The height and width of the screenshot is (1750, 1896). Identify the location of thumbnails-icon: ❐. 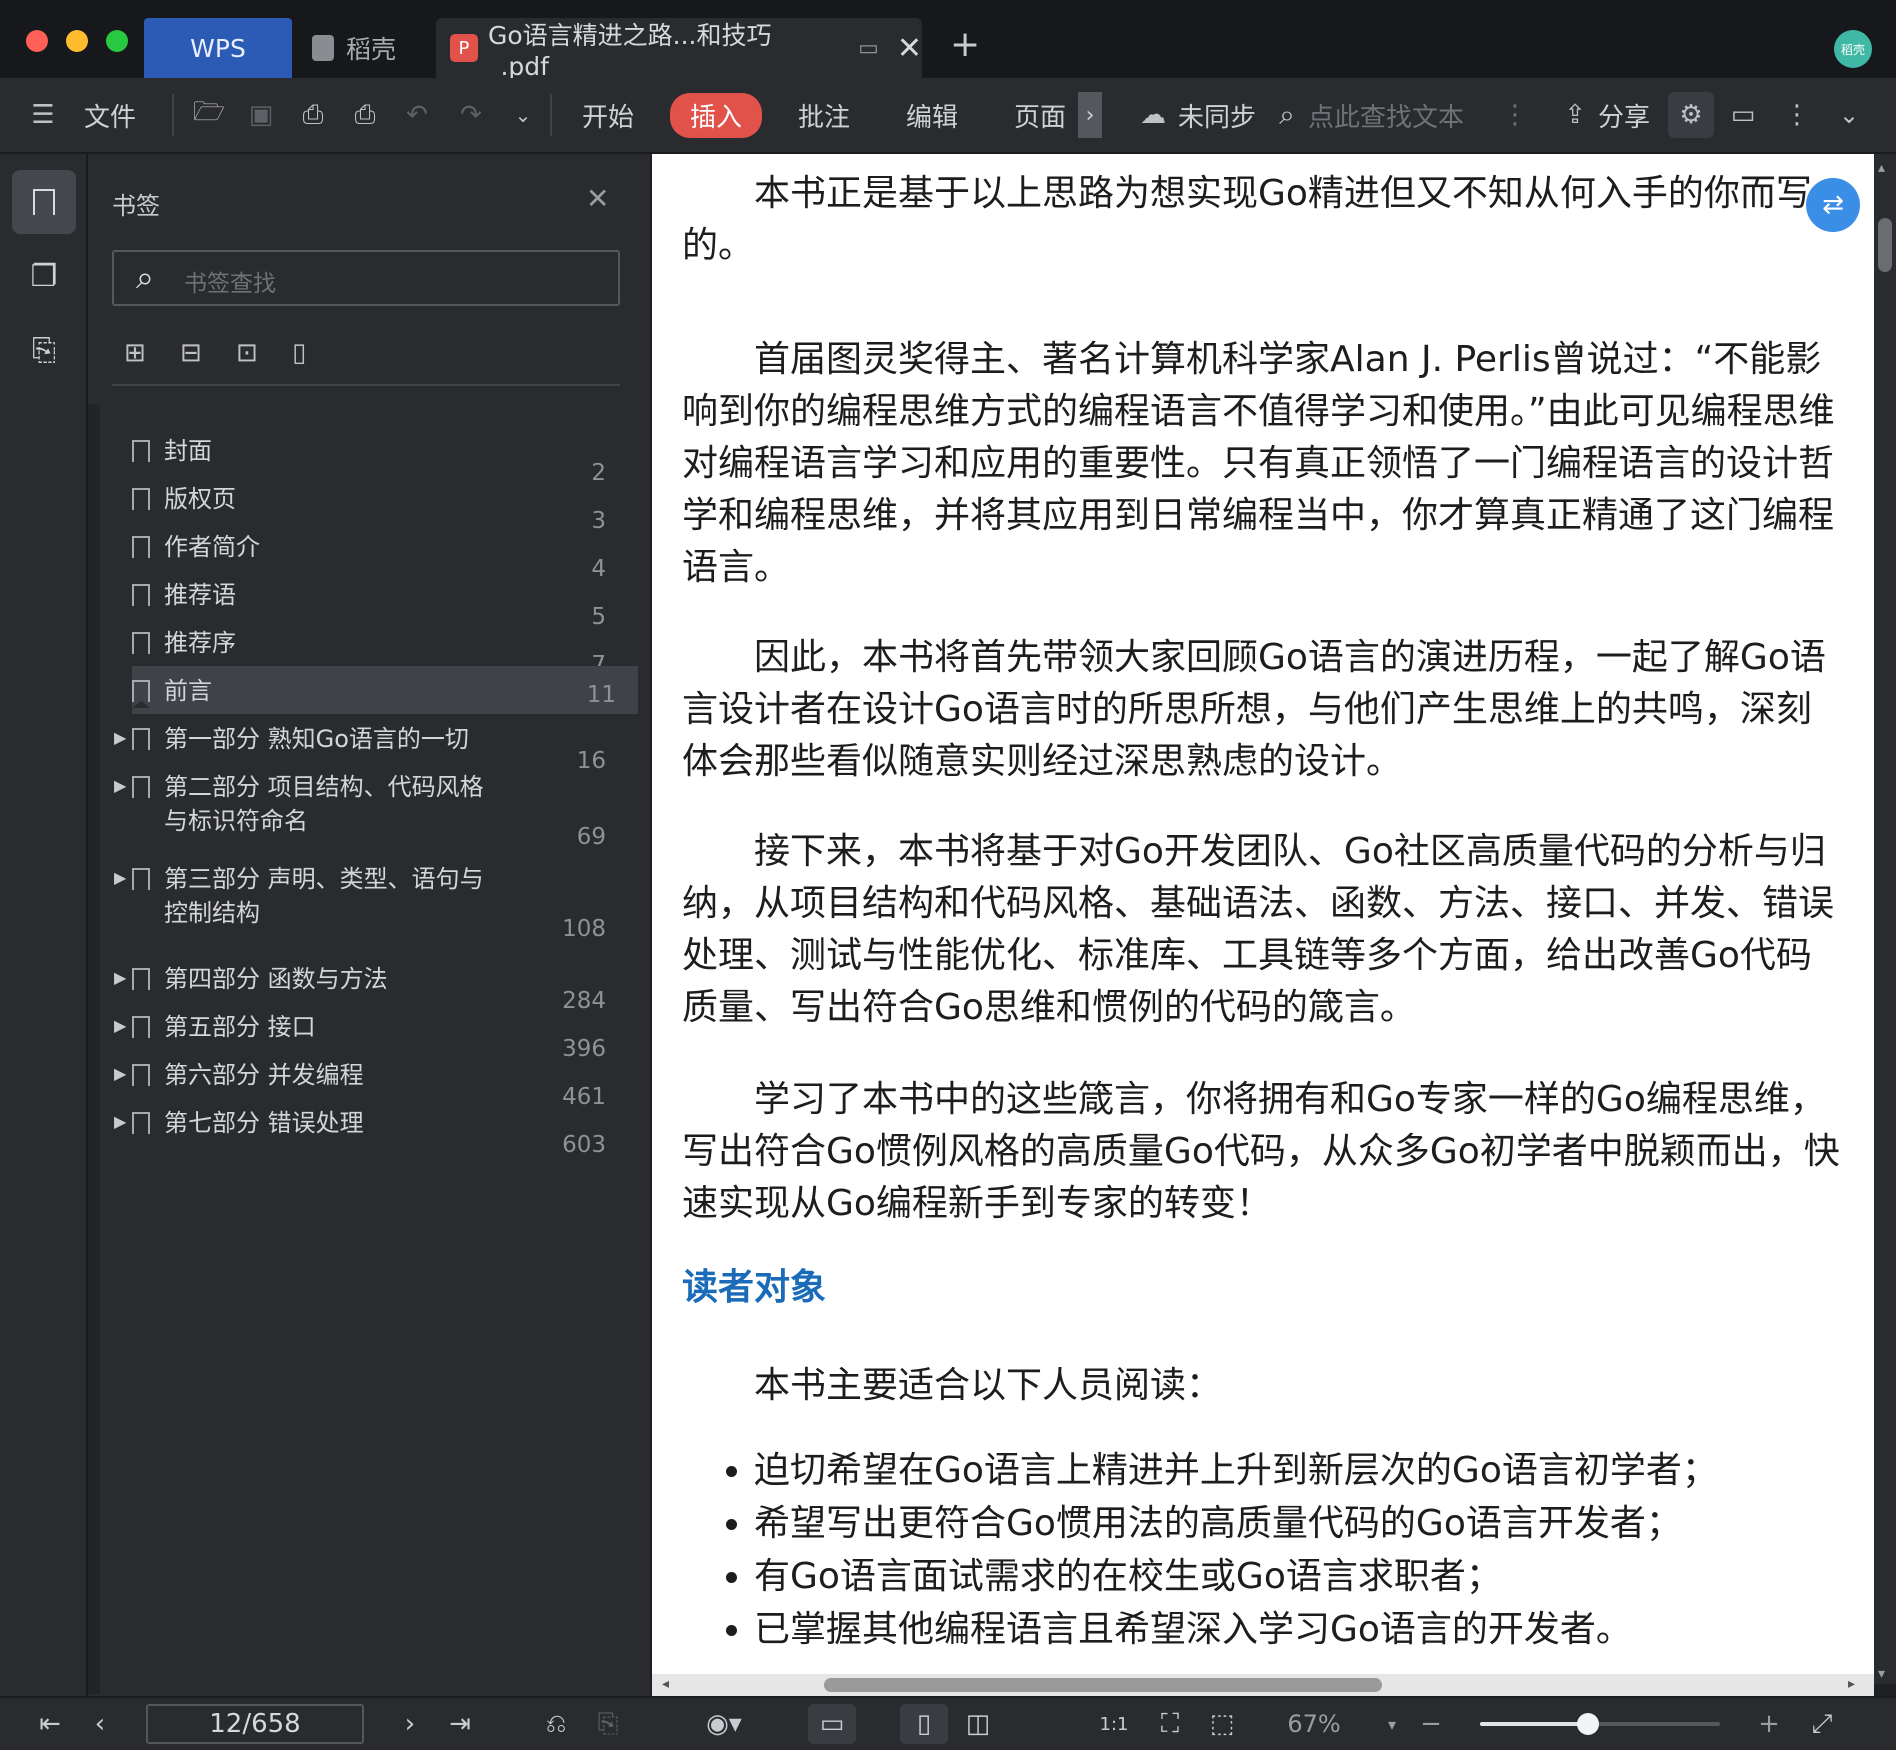
(44, 276).